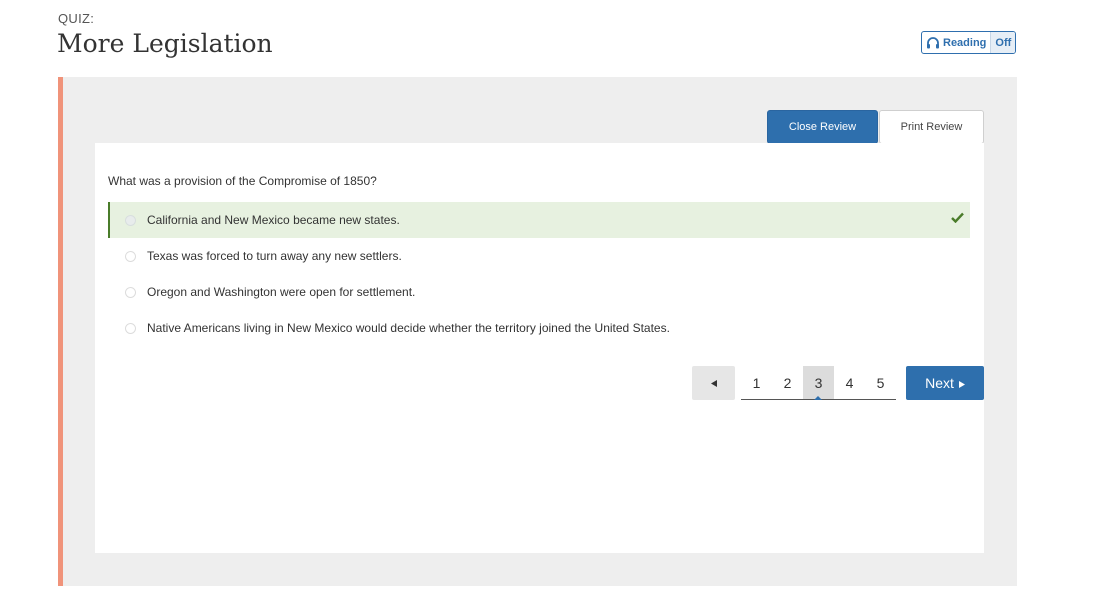 This screenshot has height=609, width=1098. What do you see at coordinates (1003, 42) in the screenshot?
I see `reading-state: Off` at bounding box center [1003, 42].